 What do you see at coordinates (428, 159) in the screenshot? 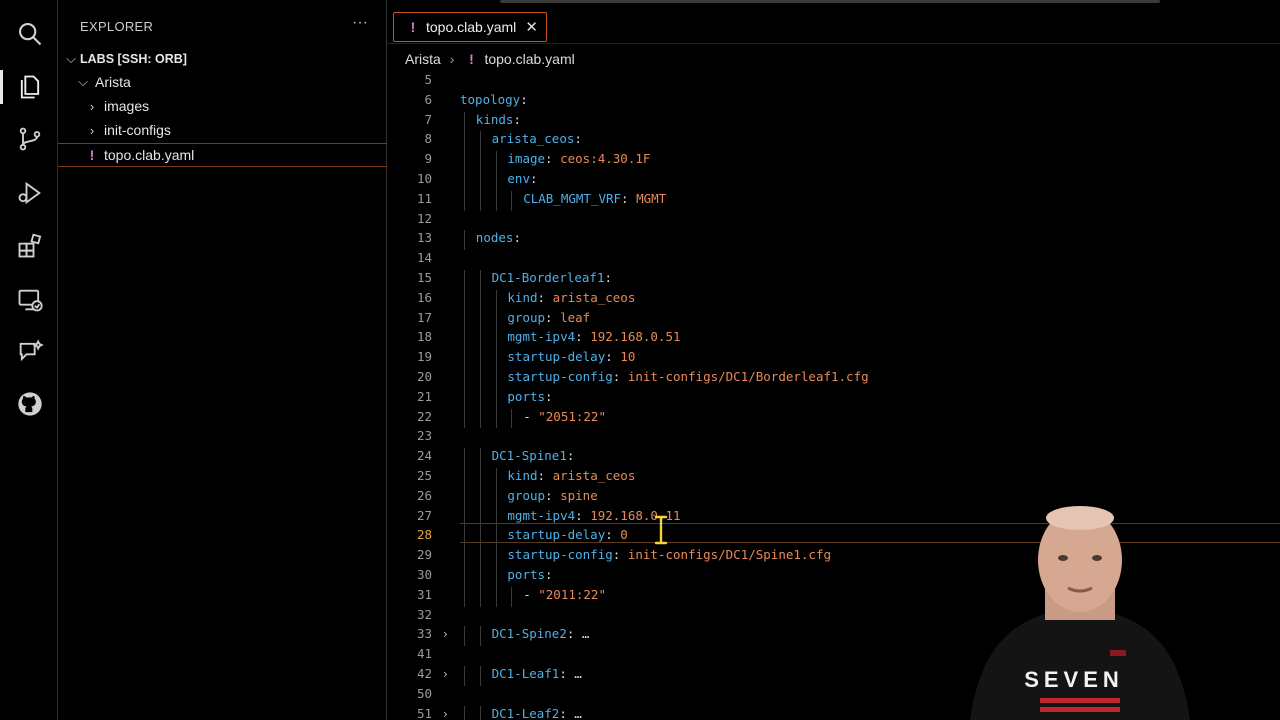
I see `line-number: 9` at bounding box center [428, 159].